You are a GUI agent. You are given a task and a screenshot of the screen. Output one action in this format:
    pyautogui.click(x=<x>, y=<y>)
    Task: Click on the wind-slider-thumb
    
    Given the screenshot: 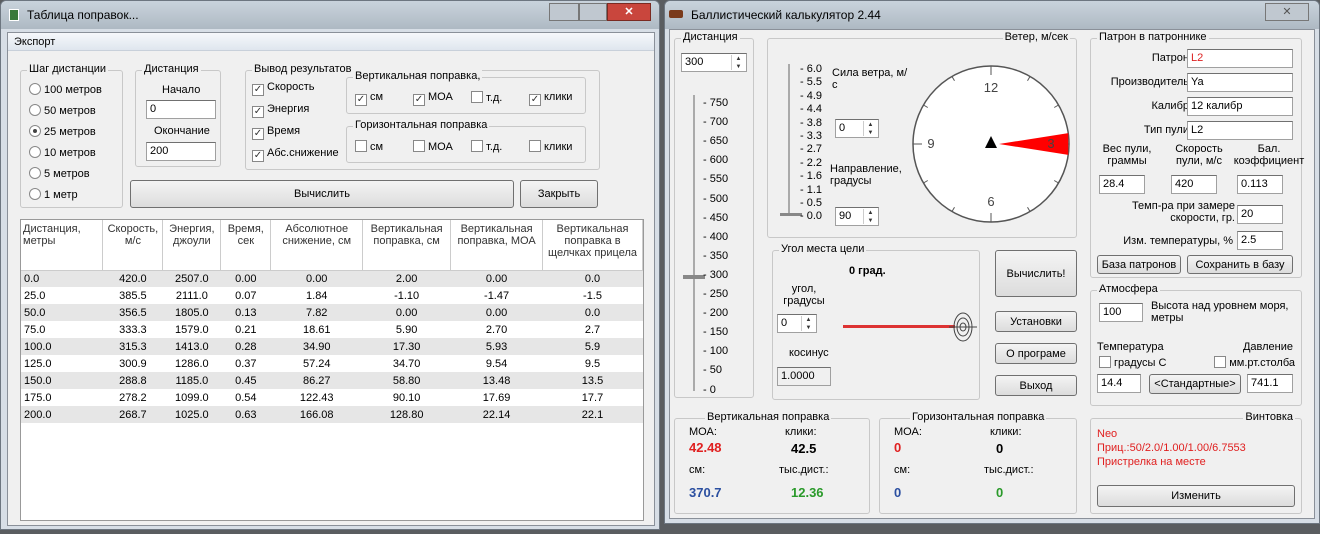 What is the action you would take?
    pyautogui.click(x=791, y=214)
    